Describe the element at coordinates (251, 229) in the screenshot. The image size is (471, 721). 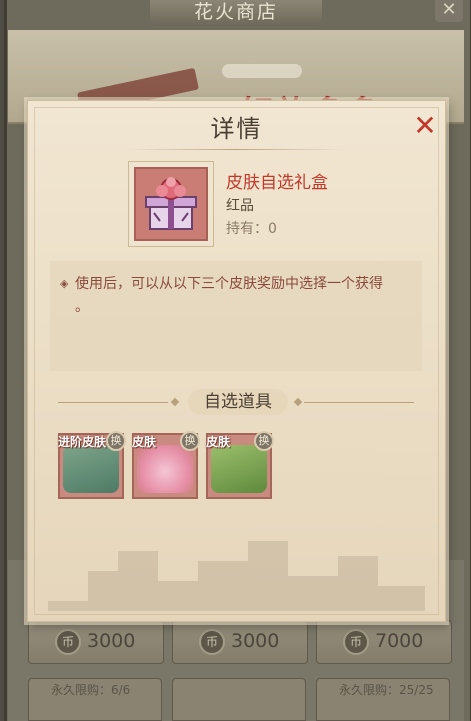
I see `item-owned-count: 持有：0` at that location.